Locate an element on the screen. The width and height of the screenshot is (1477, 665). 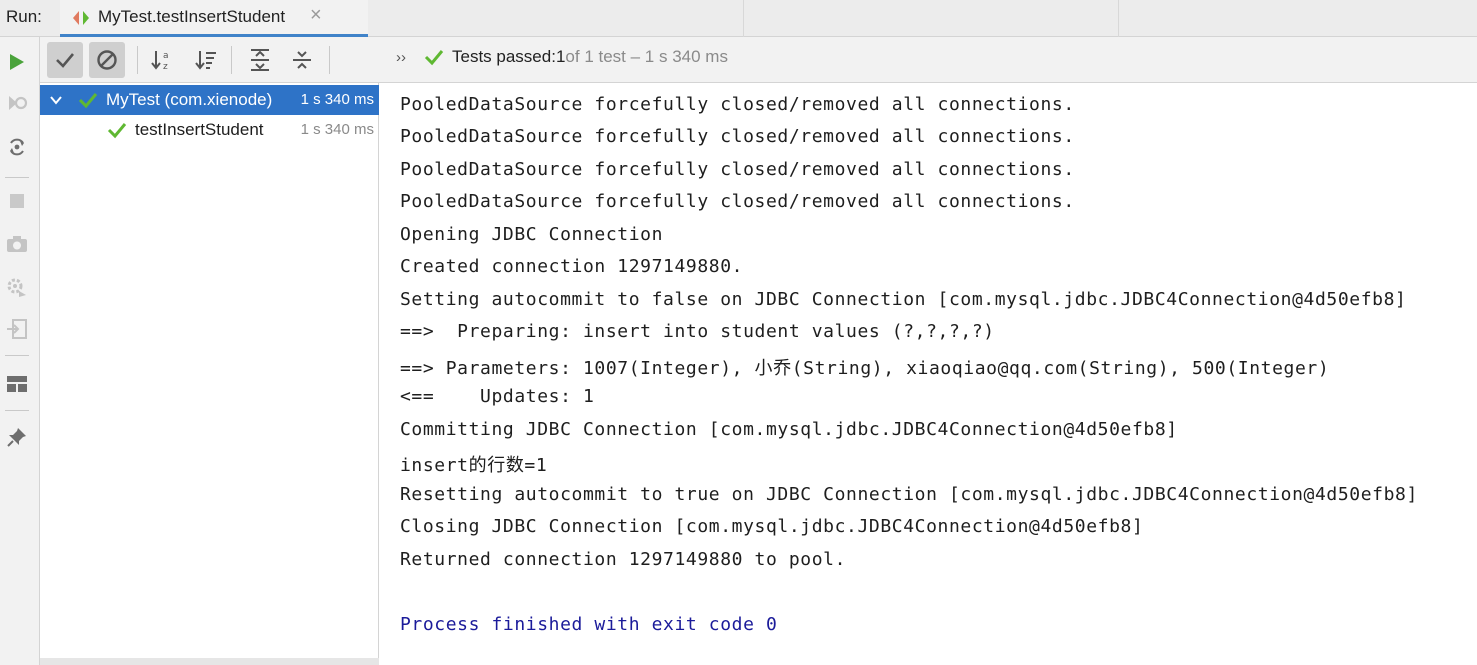
tree-item-mytest: MyTest (com.xienode) 1 s 340 ms is located at coordinates (209, 100).